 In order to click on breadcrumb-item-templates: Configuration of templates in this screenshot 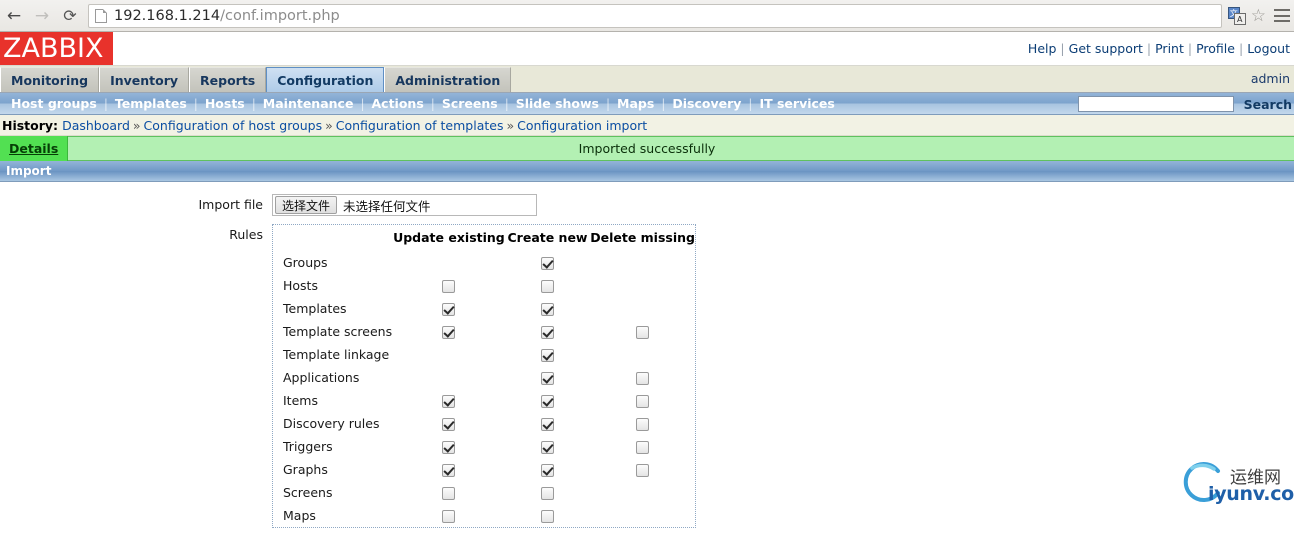, I will do `click(420, 125)`.